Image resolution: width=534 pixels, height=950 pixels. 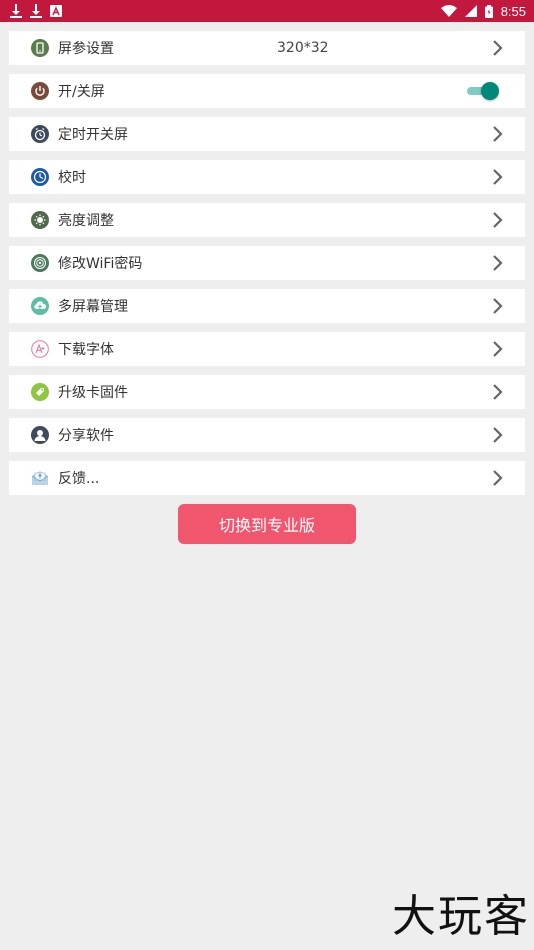 I want to click on menu-item-time-sync: 校时, so click(x=267, y=177).